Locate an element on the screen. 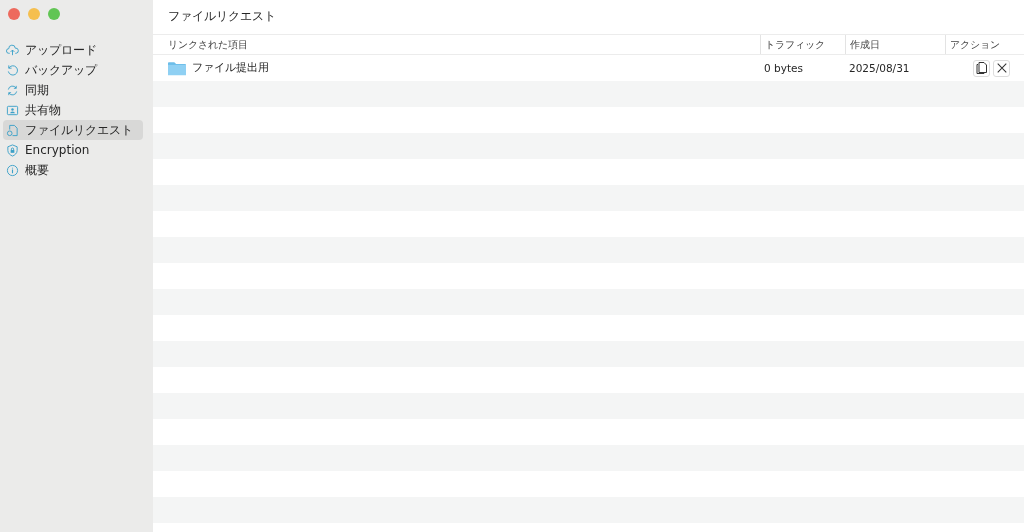  sidebar-item: 同期 is located at coordinates (73, 90).